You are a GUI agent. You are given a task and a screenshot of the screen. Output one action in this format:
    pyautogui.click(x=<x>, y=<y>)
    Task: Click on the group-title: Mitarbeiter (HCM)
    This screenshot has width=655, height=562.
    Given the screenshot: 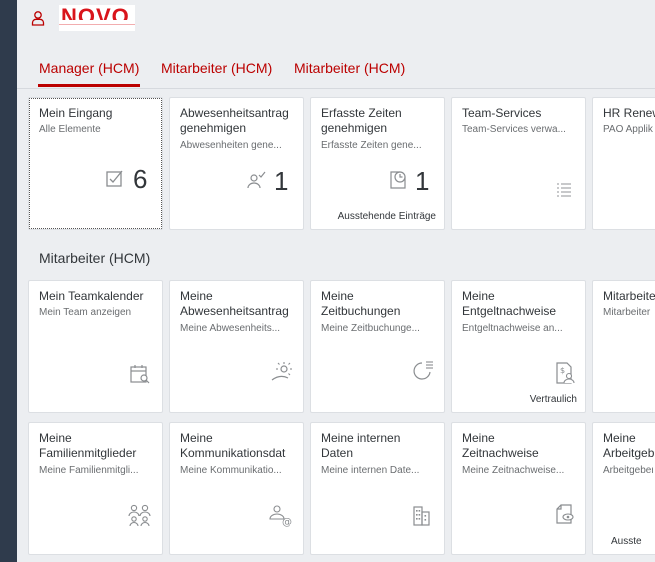 What is the action you would take?
    pyautogui.click(x=95, y=258)
    